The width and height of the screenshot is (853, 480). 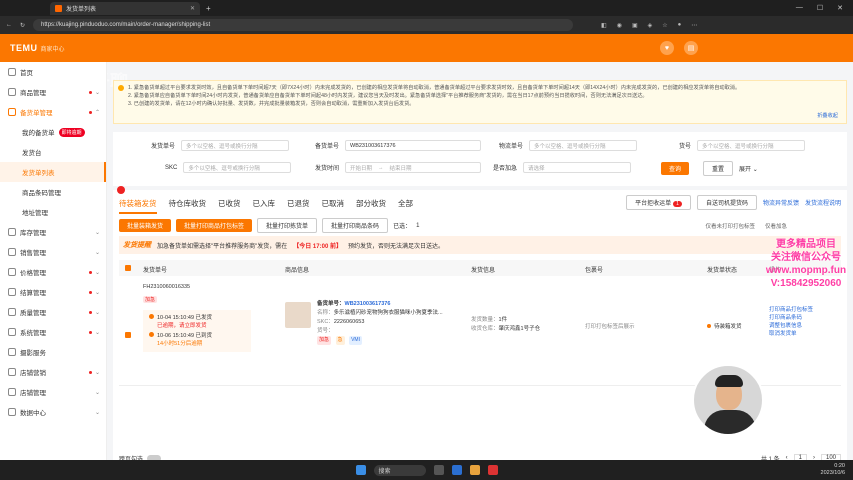 What do you see at coordinates (456, 470) in the screenshot?
I see `edge-icon` at bounding box center [456, 470].